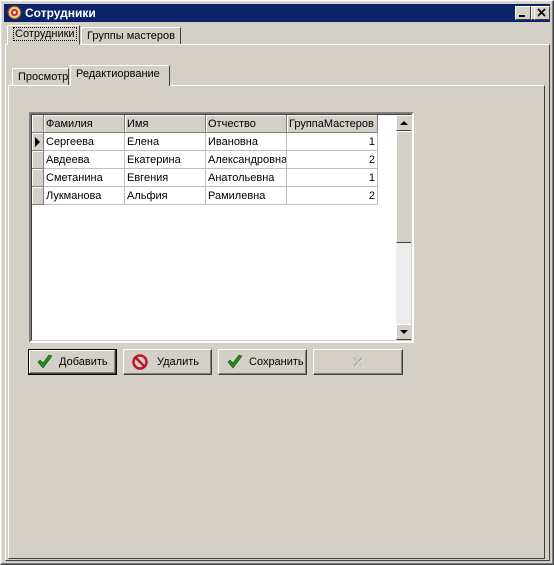 This screenshot has height=565, width=554. I want to click on table-cell: Елена, so click(165, 142).